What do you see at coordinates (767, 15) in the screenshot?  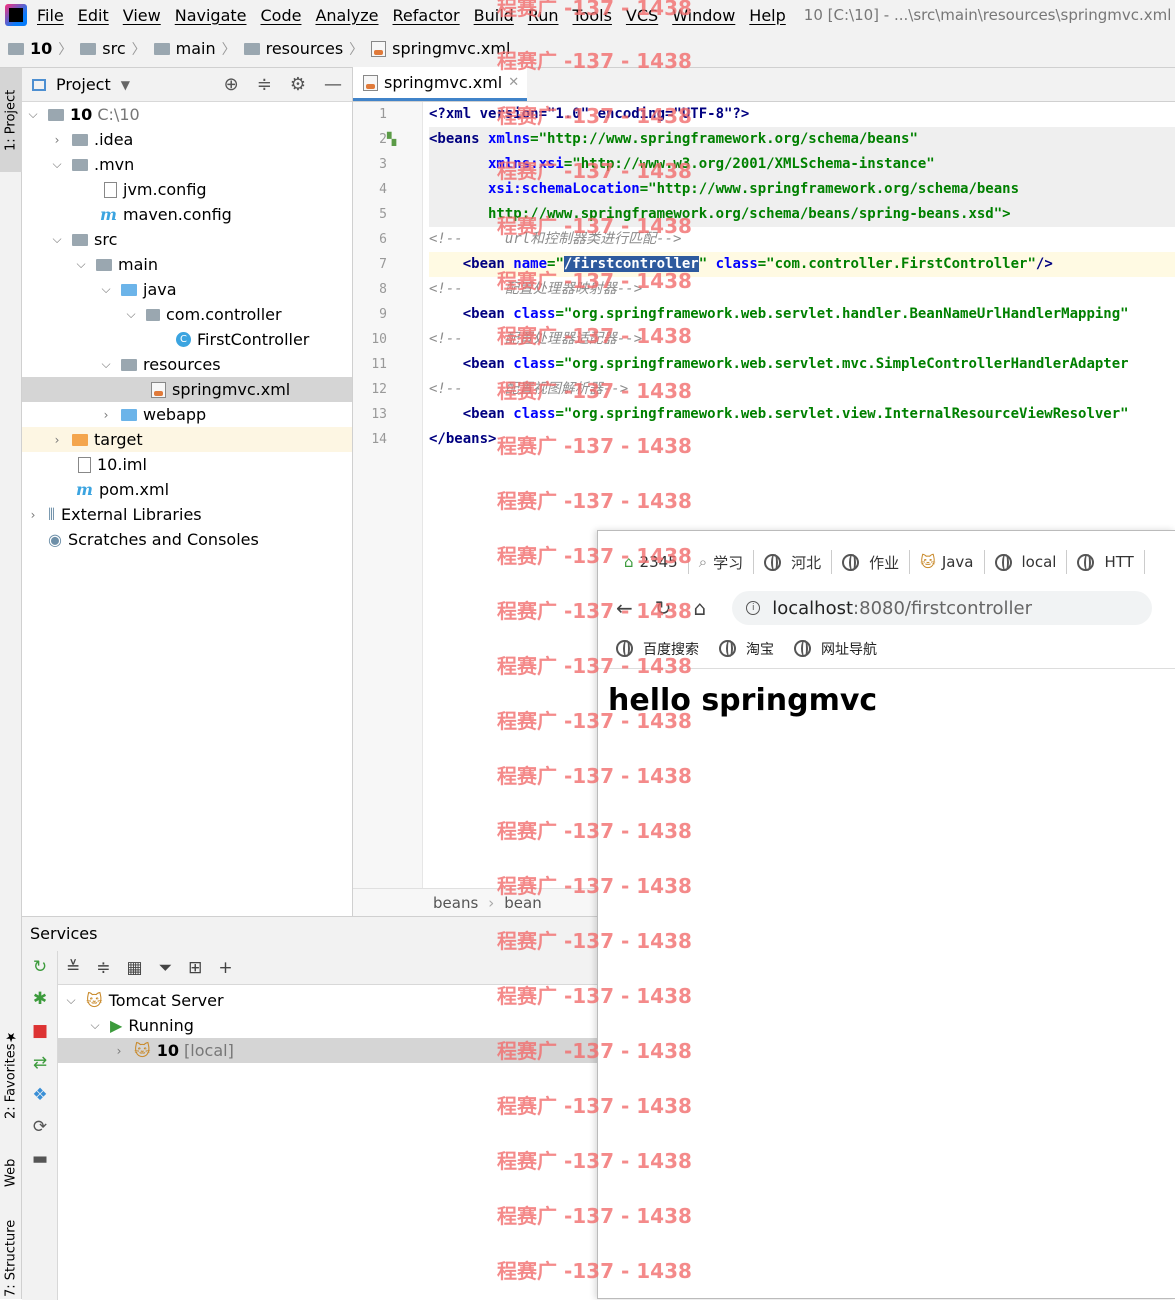 I see `menu-help: Help` at bounding box center [767, 15].